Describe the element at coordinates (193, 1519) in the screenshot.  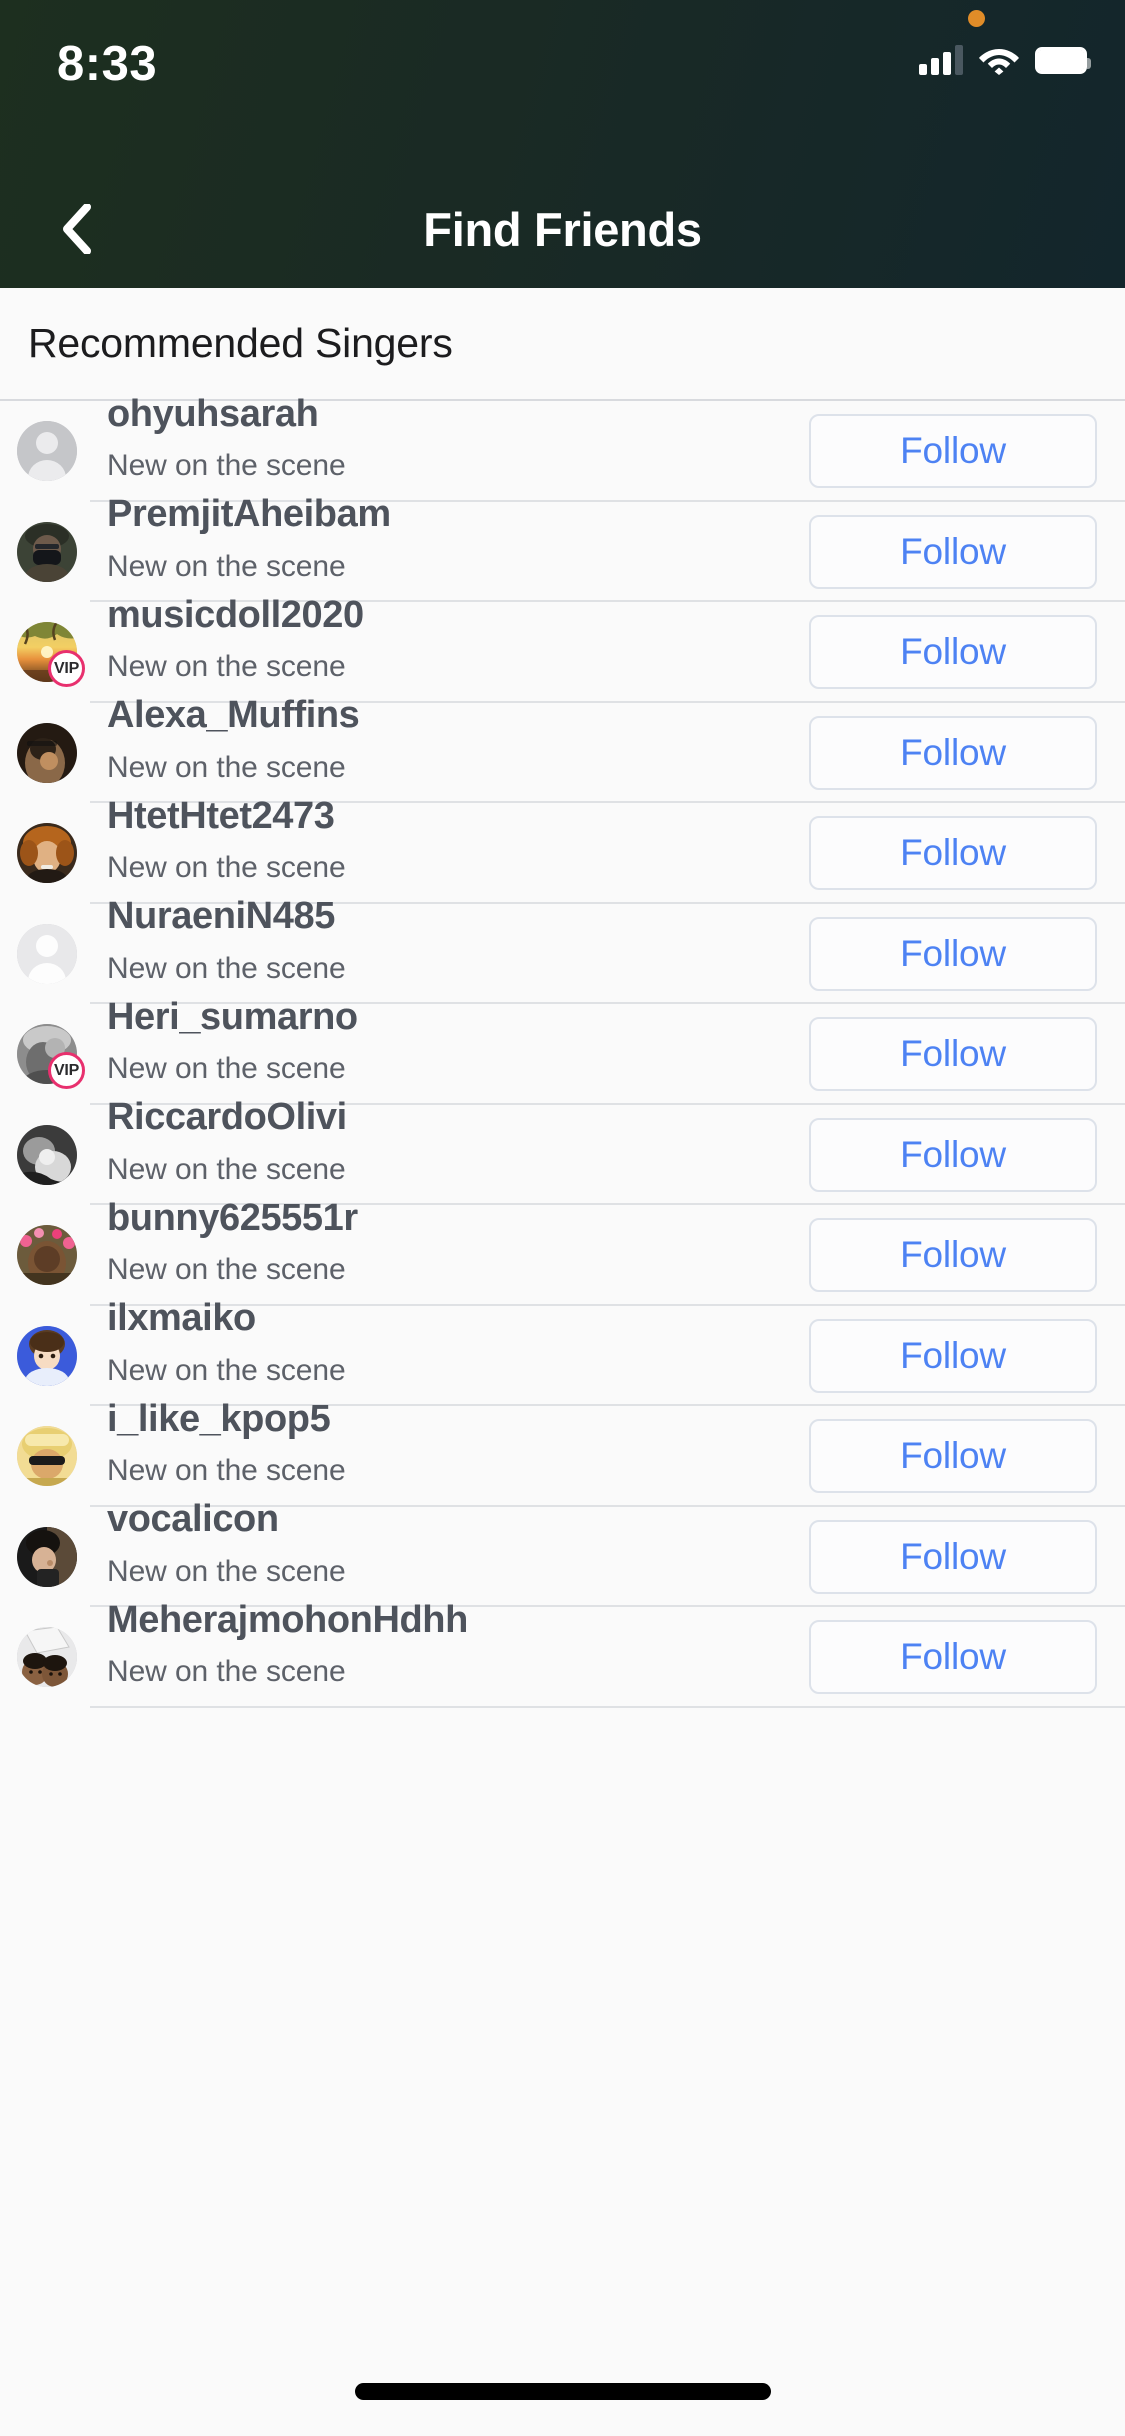
I see `username: vocalicon` at that location.